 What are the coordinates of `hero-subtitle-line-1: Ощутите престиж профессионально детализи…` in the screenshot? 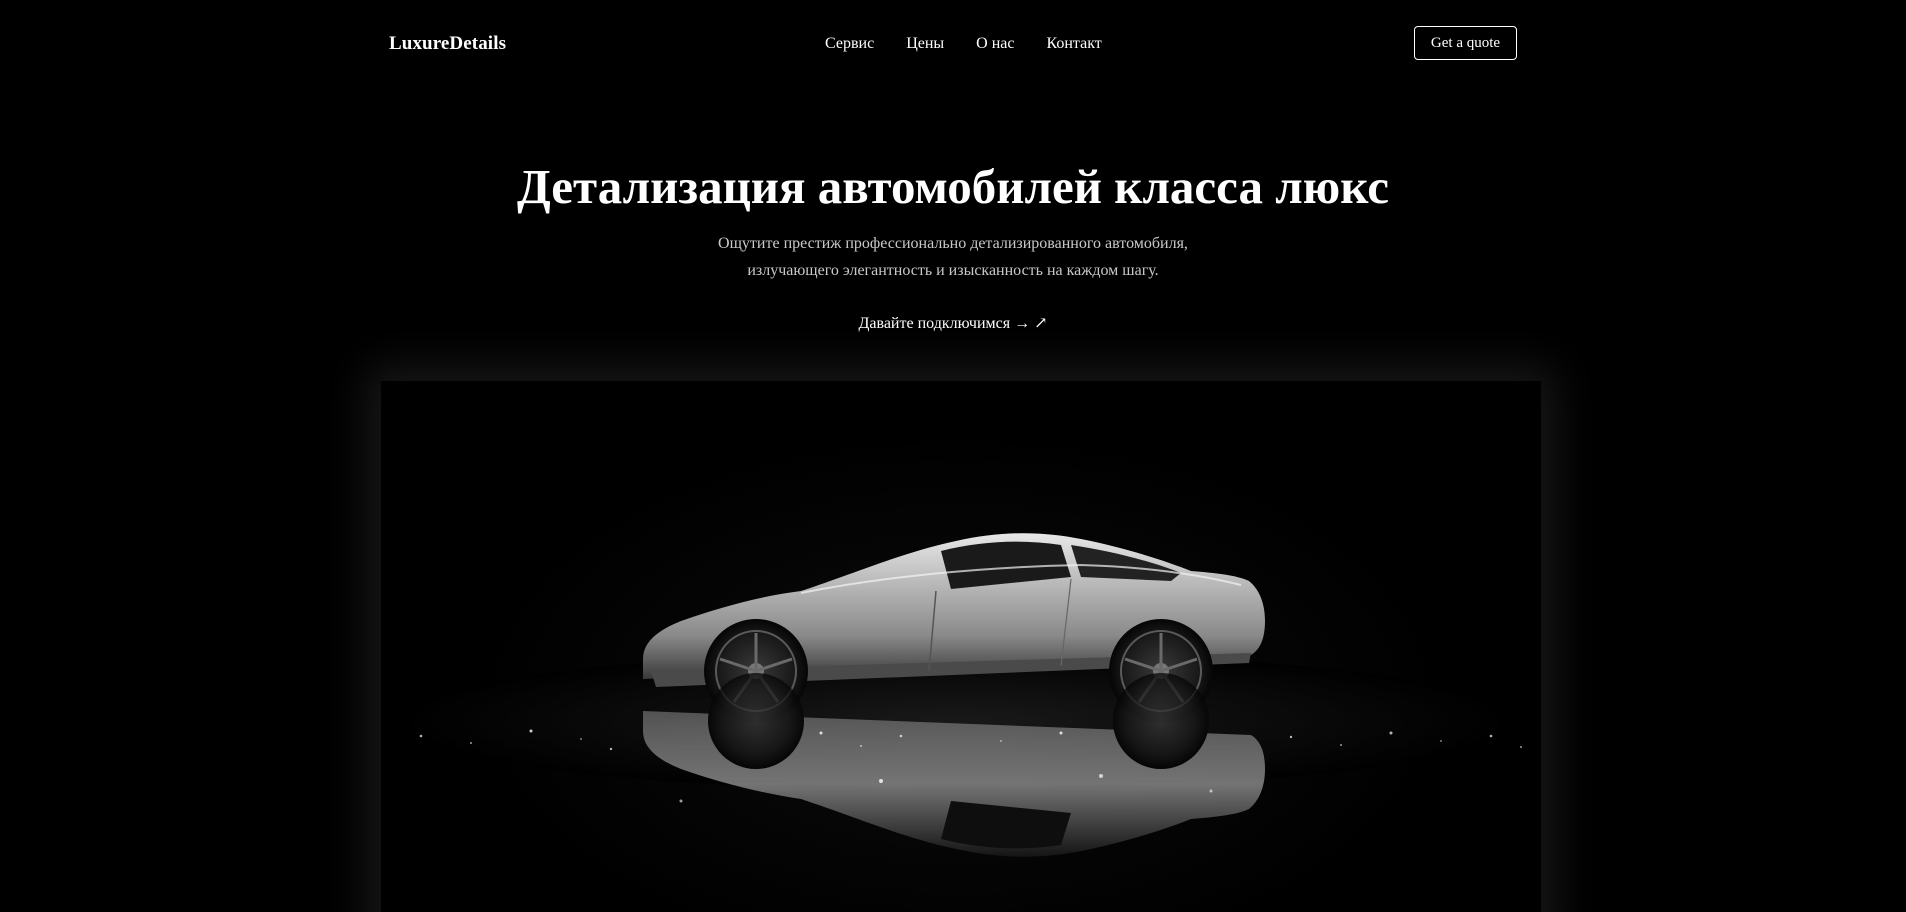 It's located at (953, 243).